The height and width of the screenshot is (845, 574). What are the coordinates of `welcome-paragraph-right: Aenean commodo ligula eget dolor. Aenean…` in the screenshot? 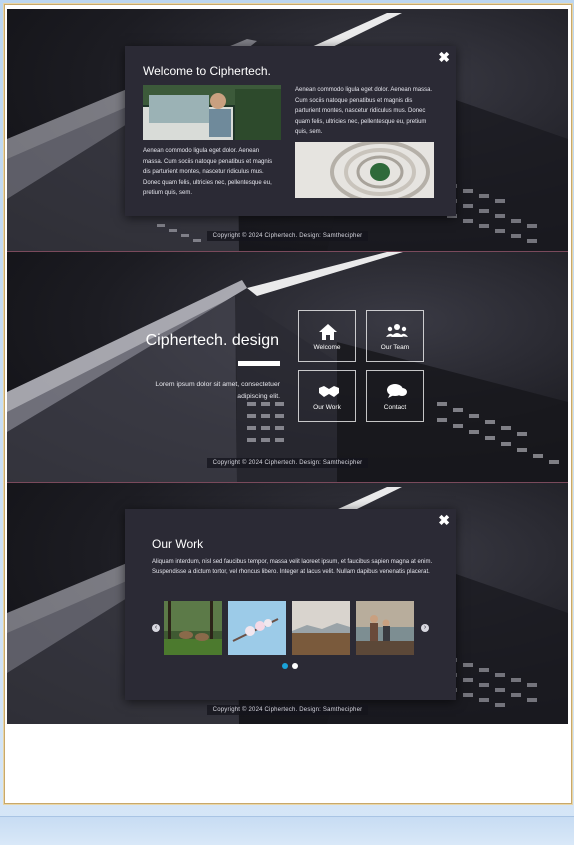 It's located at (364, 111).